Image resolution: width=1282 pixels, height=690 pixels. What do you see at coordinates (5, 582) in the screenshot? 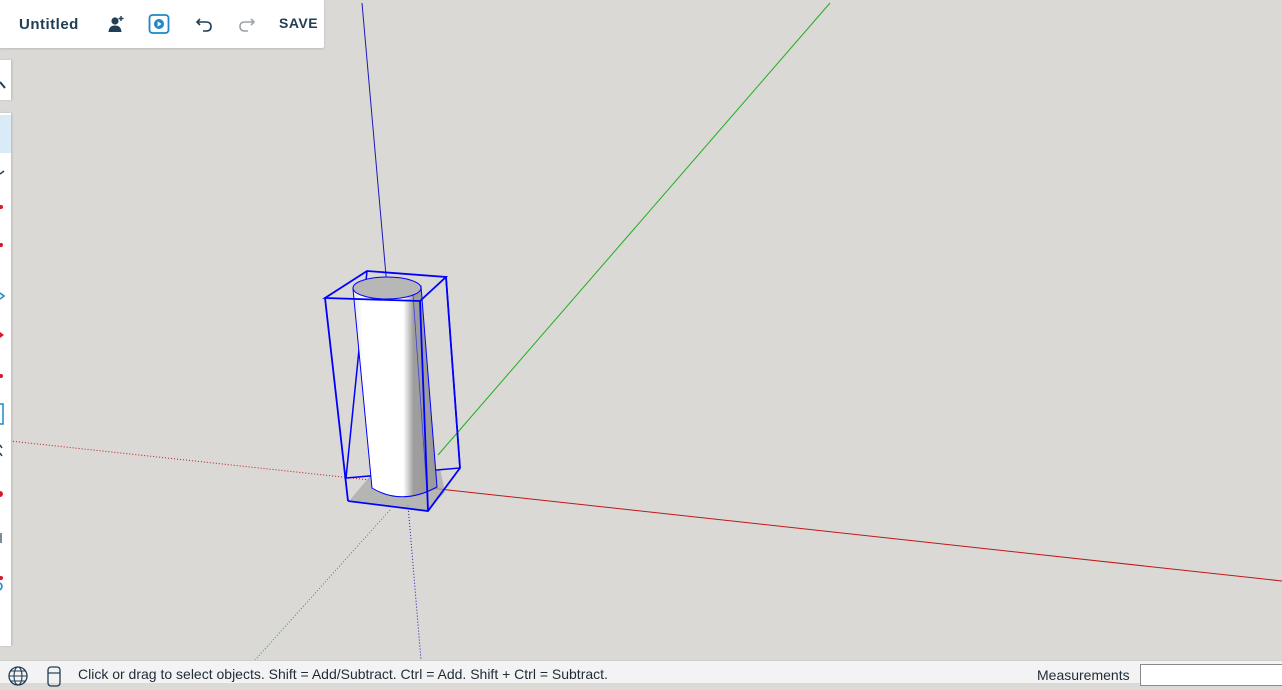
I see `section-plane-tool-icon` at bounding box center [5, 582].